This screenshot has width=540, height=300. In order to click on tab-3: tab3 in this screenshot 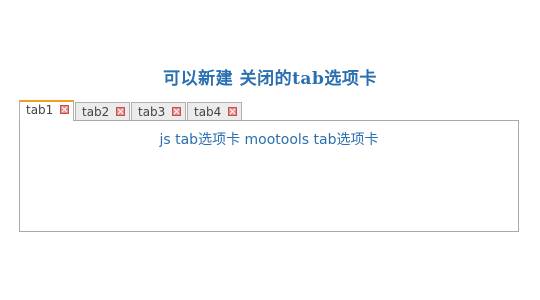, I will do `click(158, 111)`.